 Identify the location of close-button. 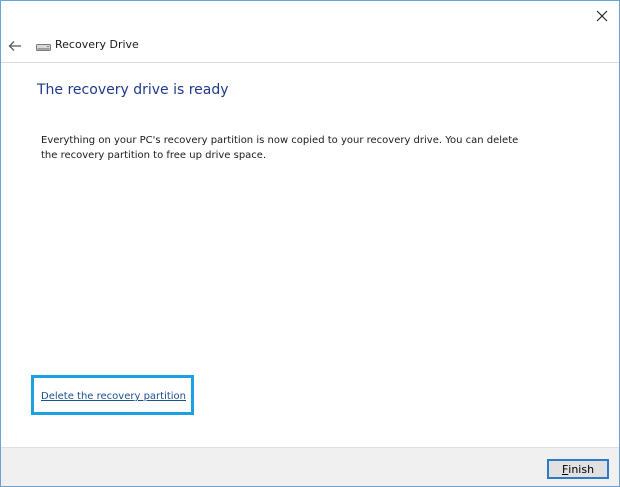
(602, 16).